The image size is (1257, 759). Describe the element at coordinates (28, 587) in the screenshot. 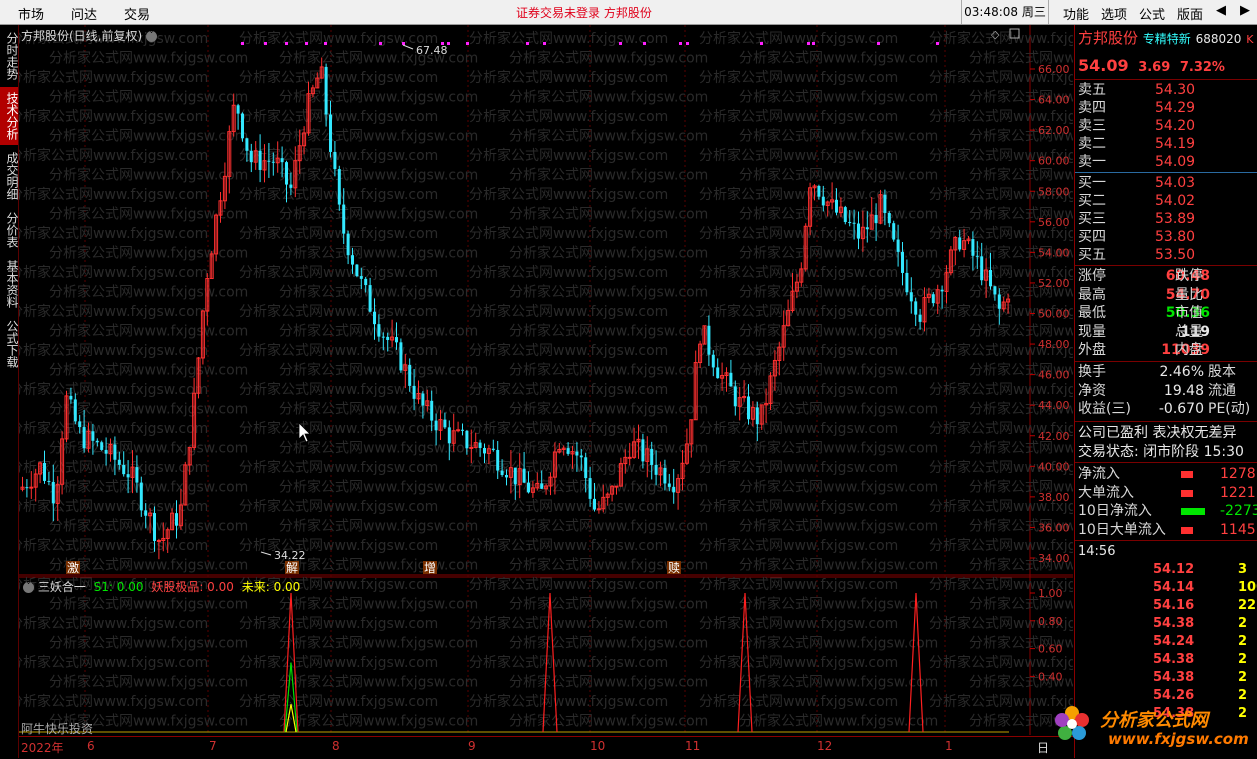

I see `indicator-menu-icon: ˅` at that location.